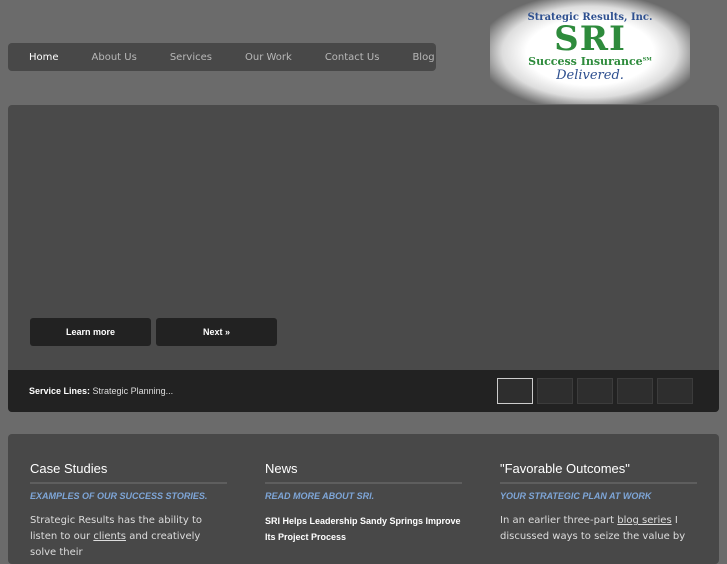 The image size is (727, 564). What do you see at coordinates (109, 536) in the screenshot?
I see `clients-link: clients` at bounding box center [109, 536].